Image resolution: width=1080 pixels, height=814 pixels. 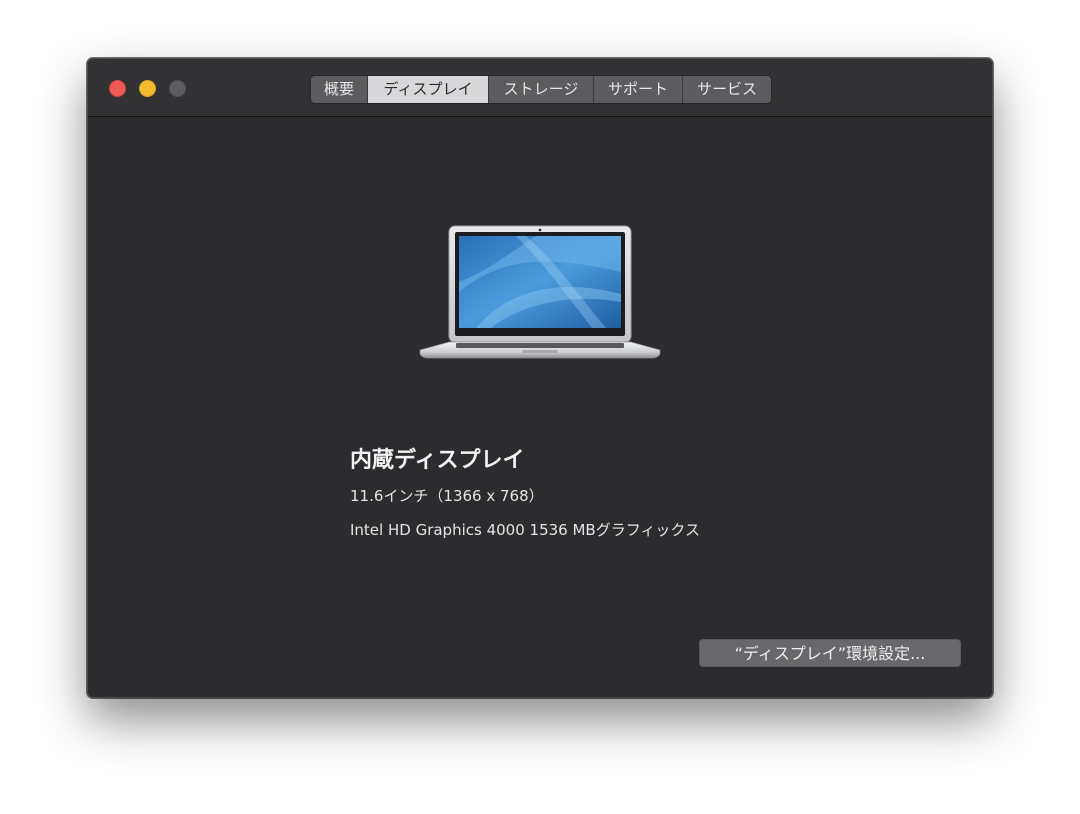 What do you see at coordinates (117, 88) in the screenshot?
I see `close-icon` at bounding box center [117, 88].